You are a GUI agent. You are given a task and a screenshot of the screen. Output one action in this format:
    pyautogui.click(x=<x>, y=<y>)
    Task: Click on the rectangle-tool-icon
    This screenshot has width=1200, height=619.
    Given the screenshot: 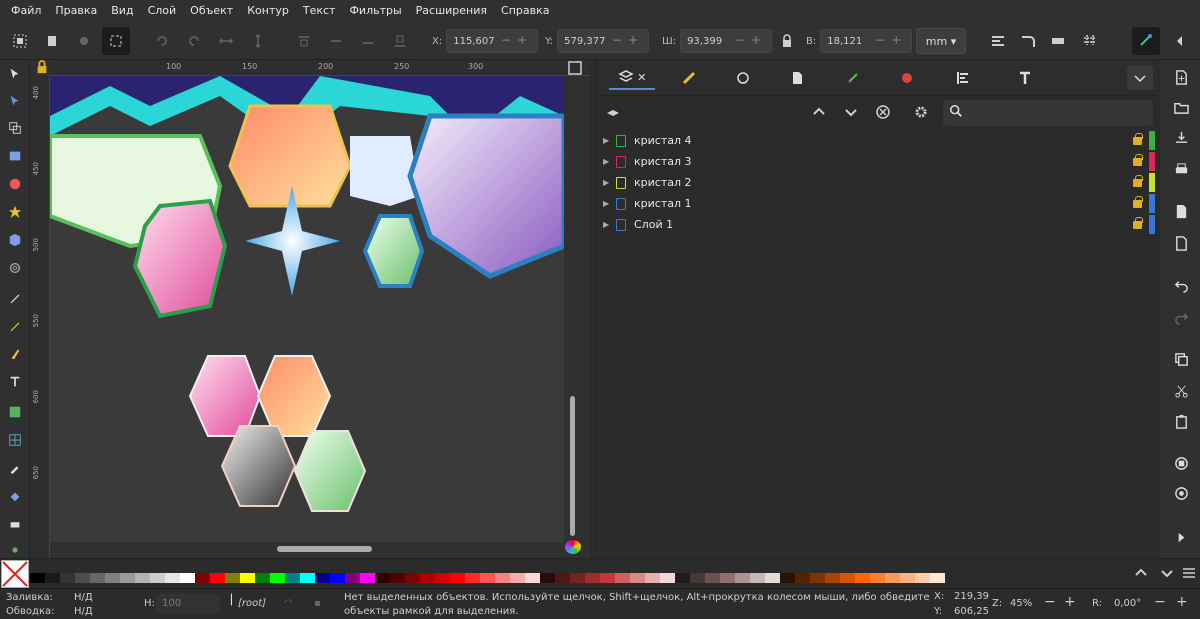 What is the action you would take?
    pyautogui.click(x=15, y=156)
    